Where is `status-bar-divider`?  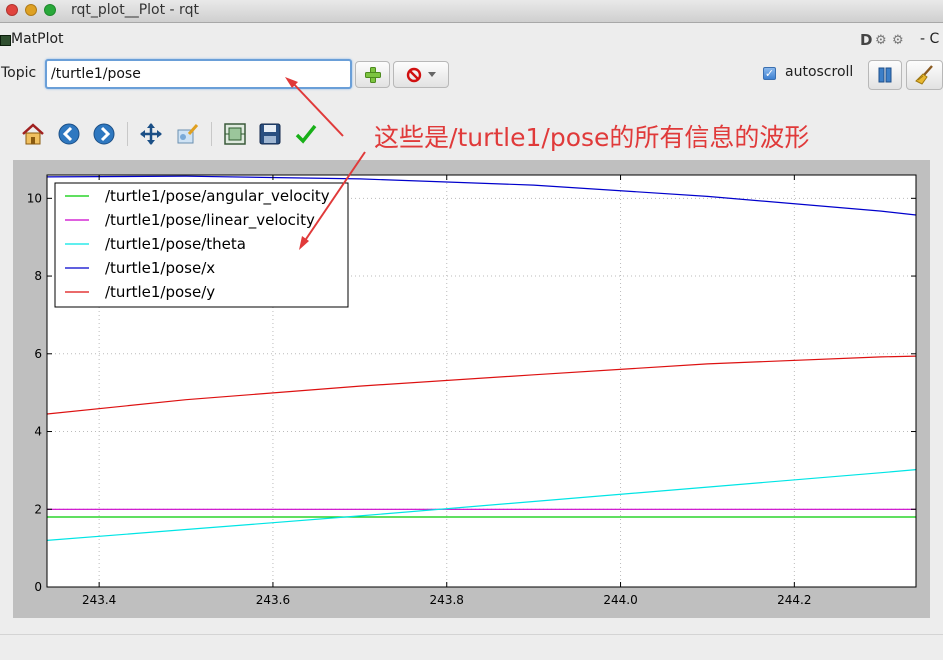 status-bar-divider is located at coordinates (471, 634).